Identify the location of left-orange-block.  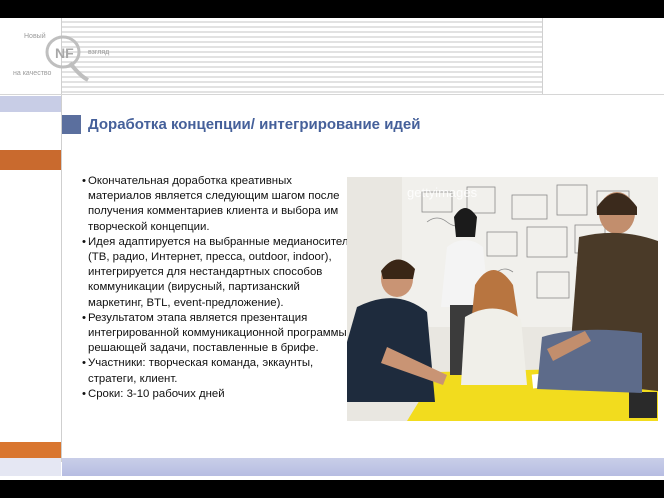
(30, 160).